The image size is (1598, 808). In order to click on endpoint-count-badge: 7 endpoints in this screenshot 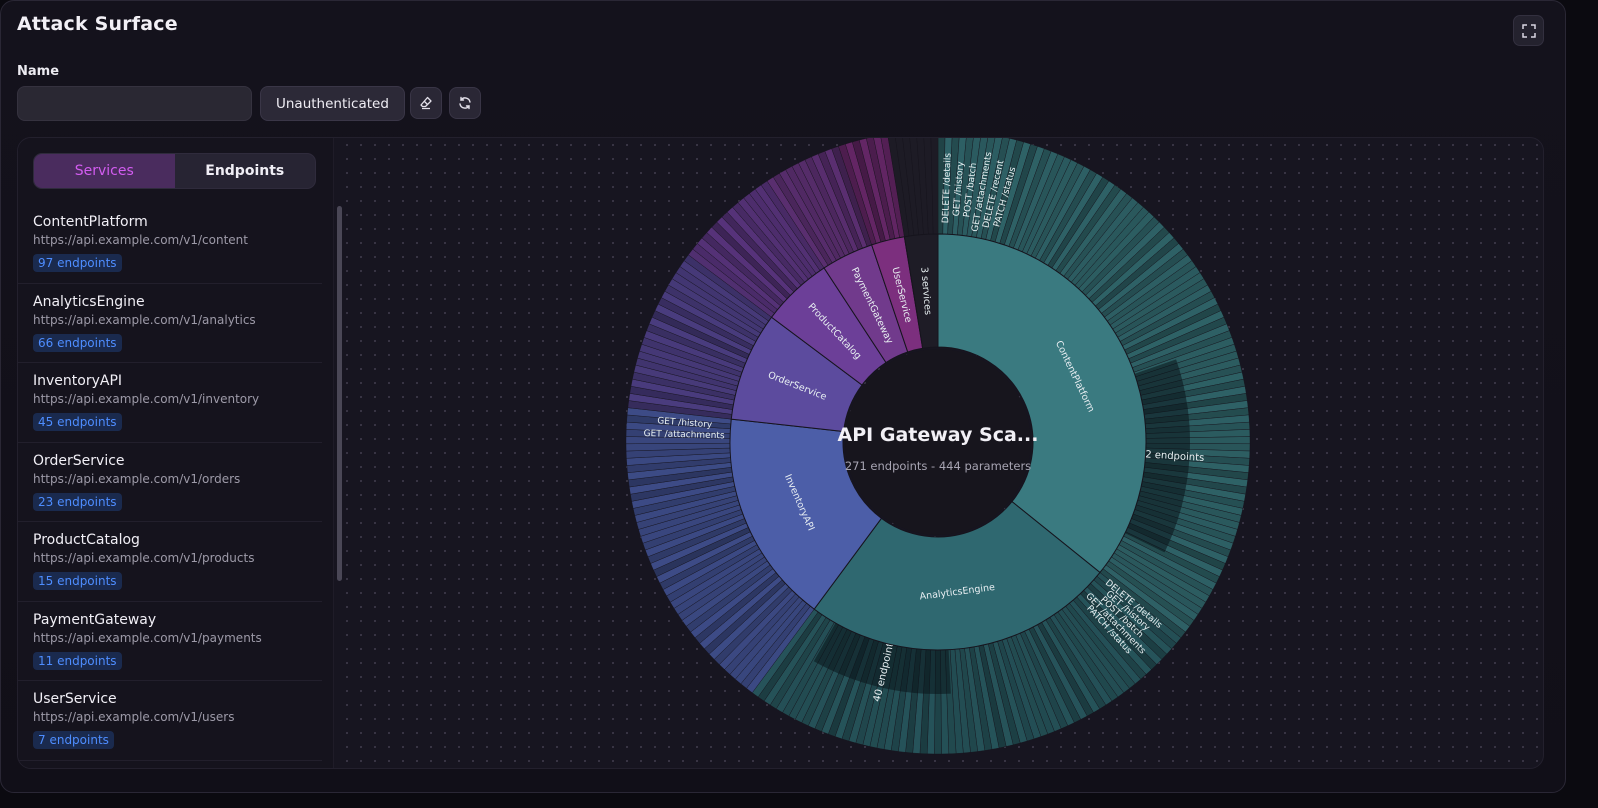, I will do `click(73, 740)`.